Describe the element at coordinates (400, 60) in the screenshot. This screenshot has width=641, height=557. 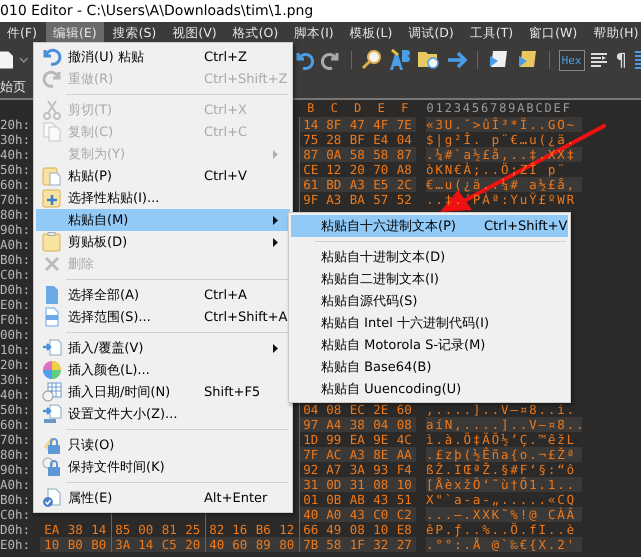
I see `replace-icon` at that location.